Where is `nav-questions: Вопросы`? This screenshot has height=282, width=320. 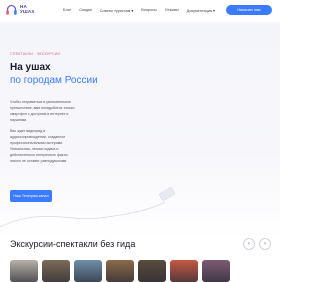 nav-questions: Вопросы is located at coordinates (149, 10).